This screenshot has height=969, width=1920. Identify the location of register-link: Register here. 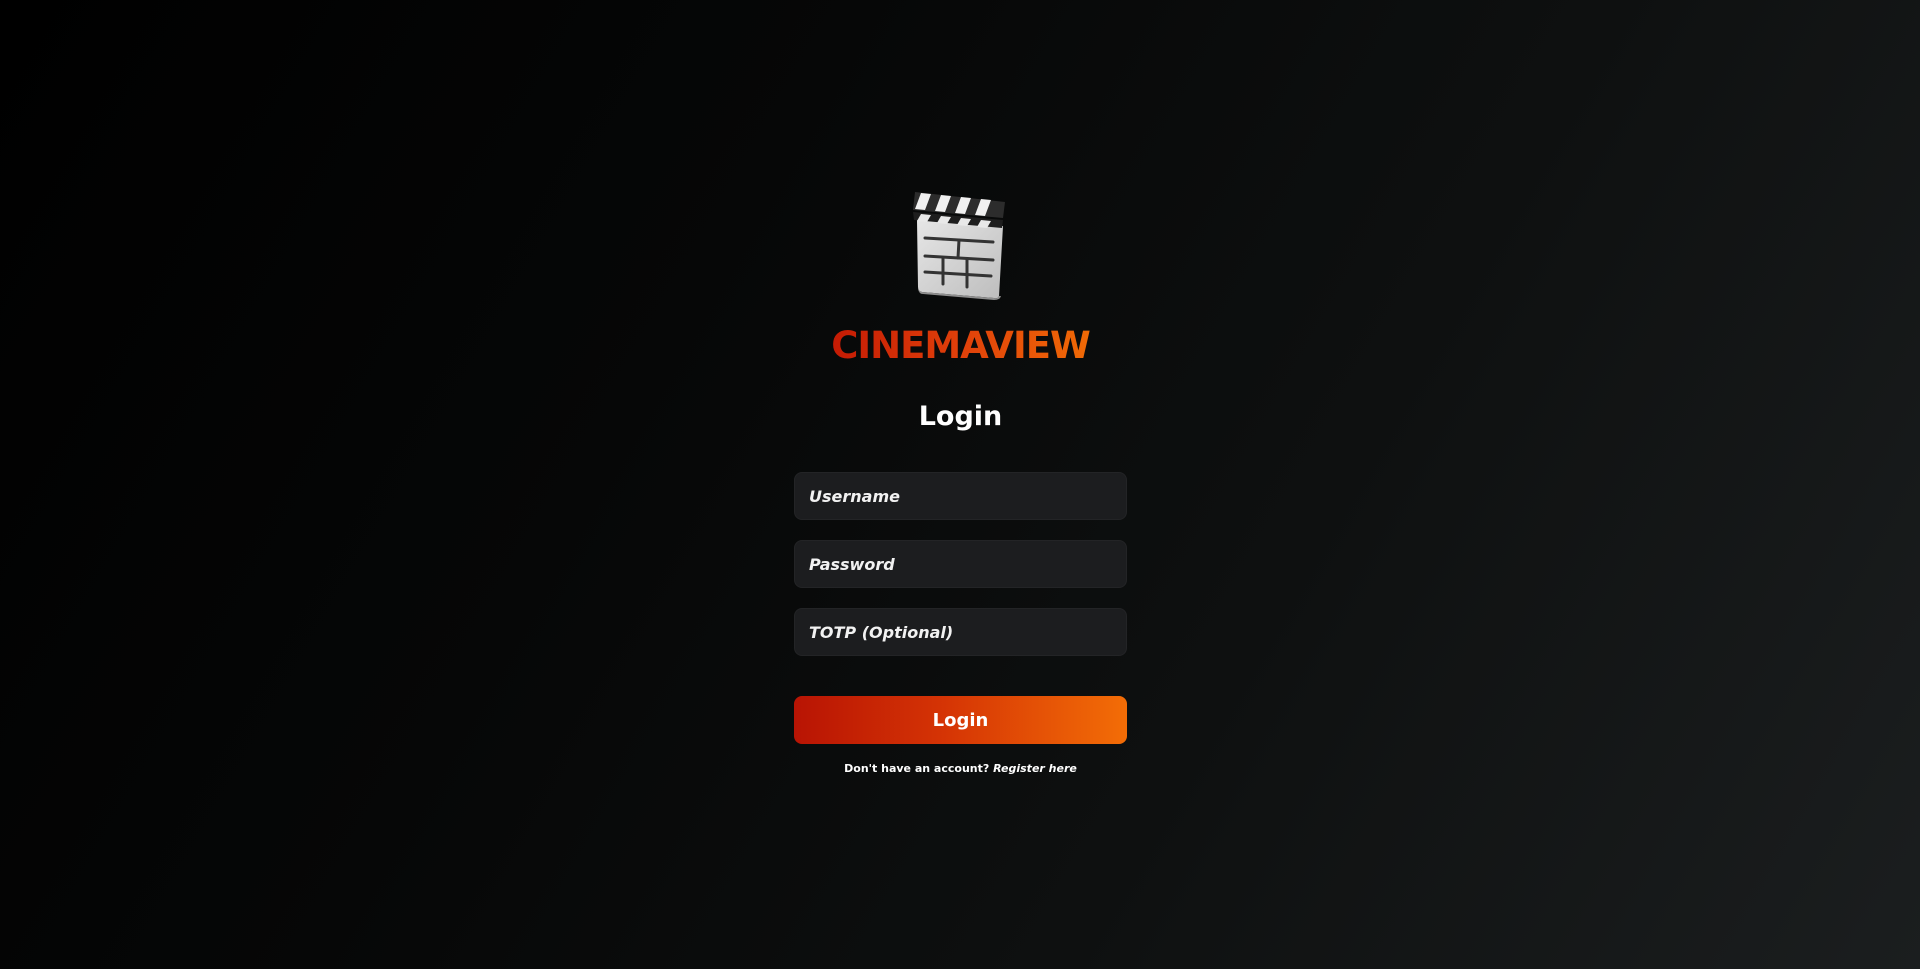
(1035, 768).